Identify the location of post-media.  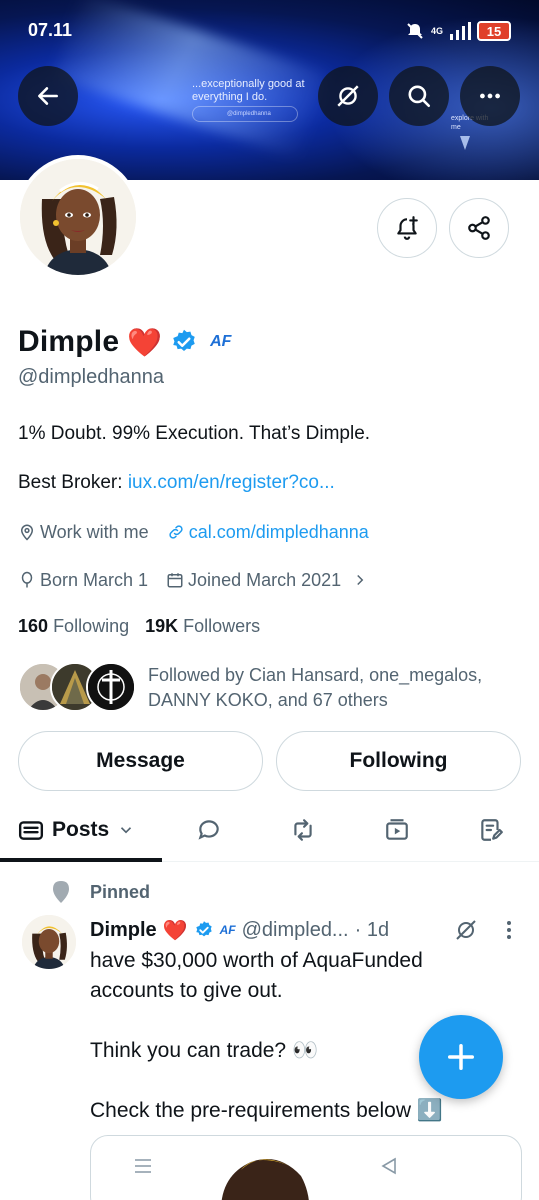
(306, 1167).